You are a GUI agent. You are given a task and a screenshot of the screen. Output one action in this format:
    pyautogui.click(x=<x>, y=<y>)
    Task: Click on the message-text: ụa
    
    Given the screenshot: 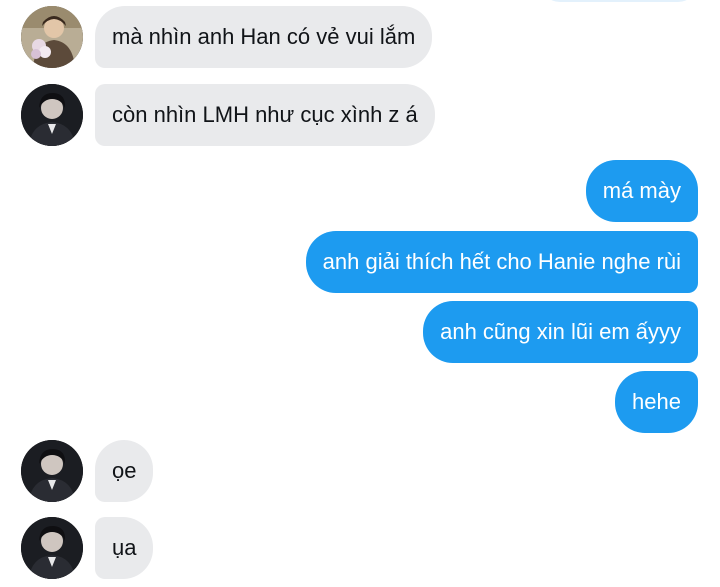 What is the action you would take?
    pyautogui.click(x=124, y=547)
    